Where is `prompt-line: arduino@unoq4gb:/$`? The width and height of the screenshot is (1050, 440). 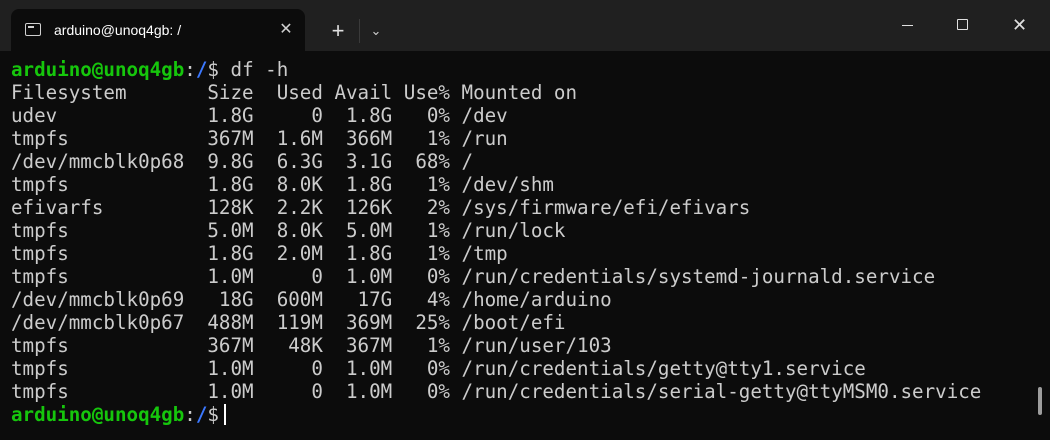
prompt-line: arduino@unoq4gb:/$ is located at coordinates (118, 414).